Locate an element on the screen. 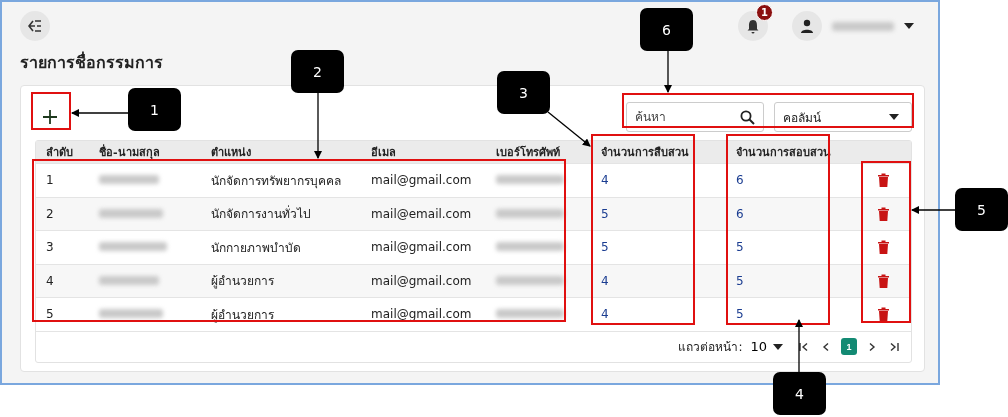 The width and height of the screenshot is (1008, 417). table-cell-text: 4 is located at coordinates (50, 280).